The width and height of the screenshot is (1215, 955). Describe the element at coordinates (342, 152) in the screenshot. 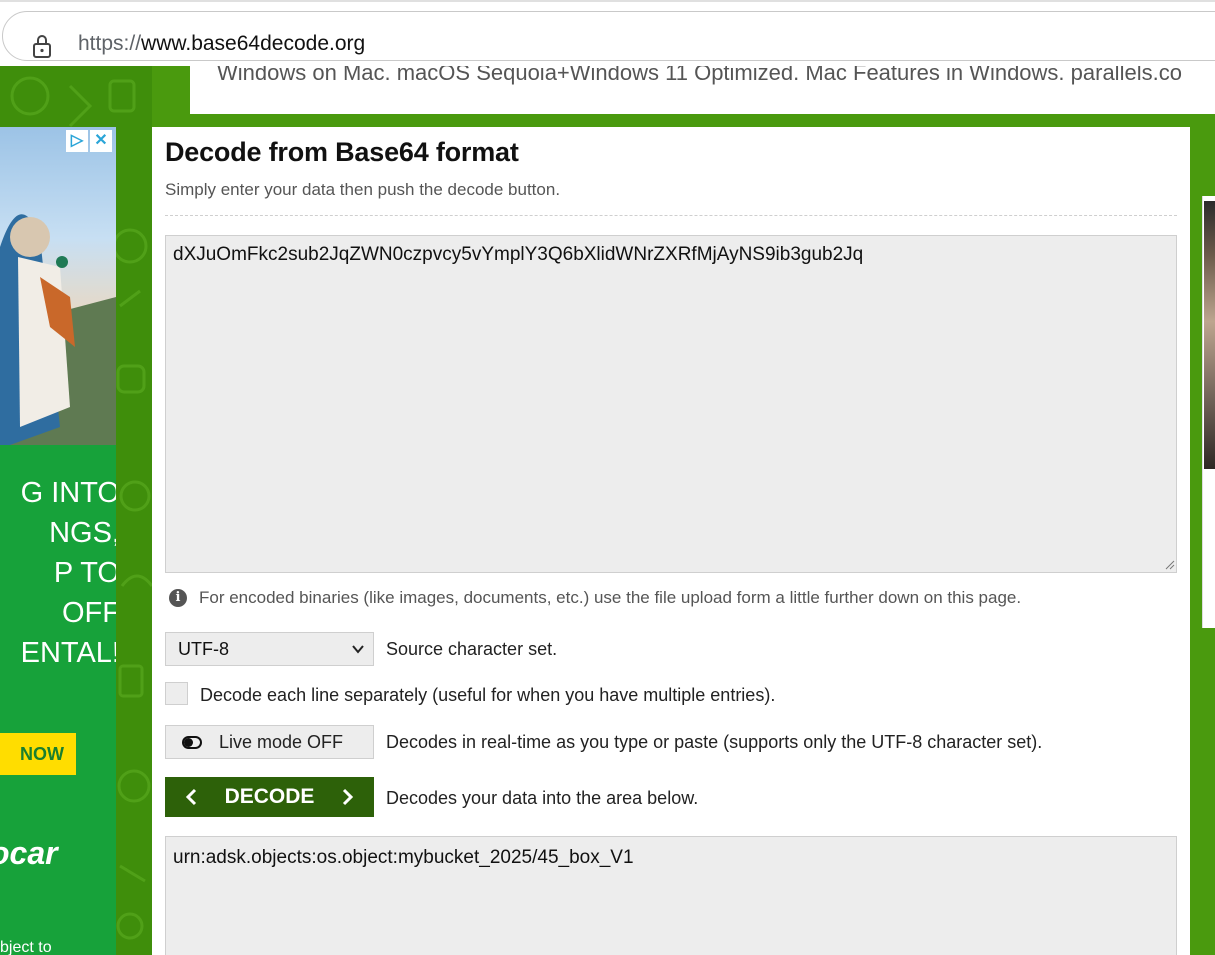

I see `page-title: Decode from Base64 format` at that location.